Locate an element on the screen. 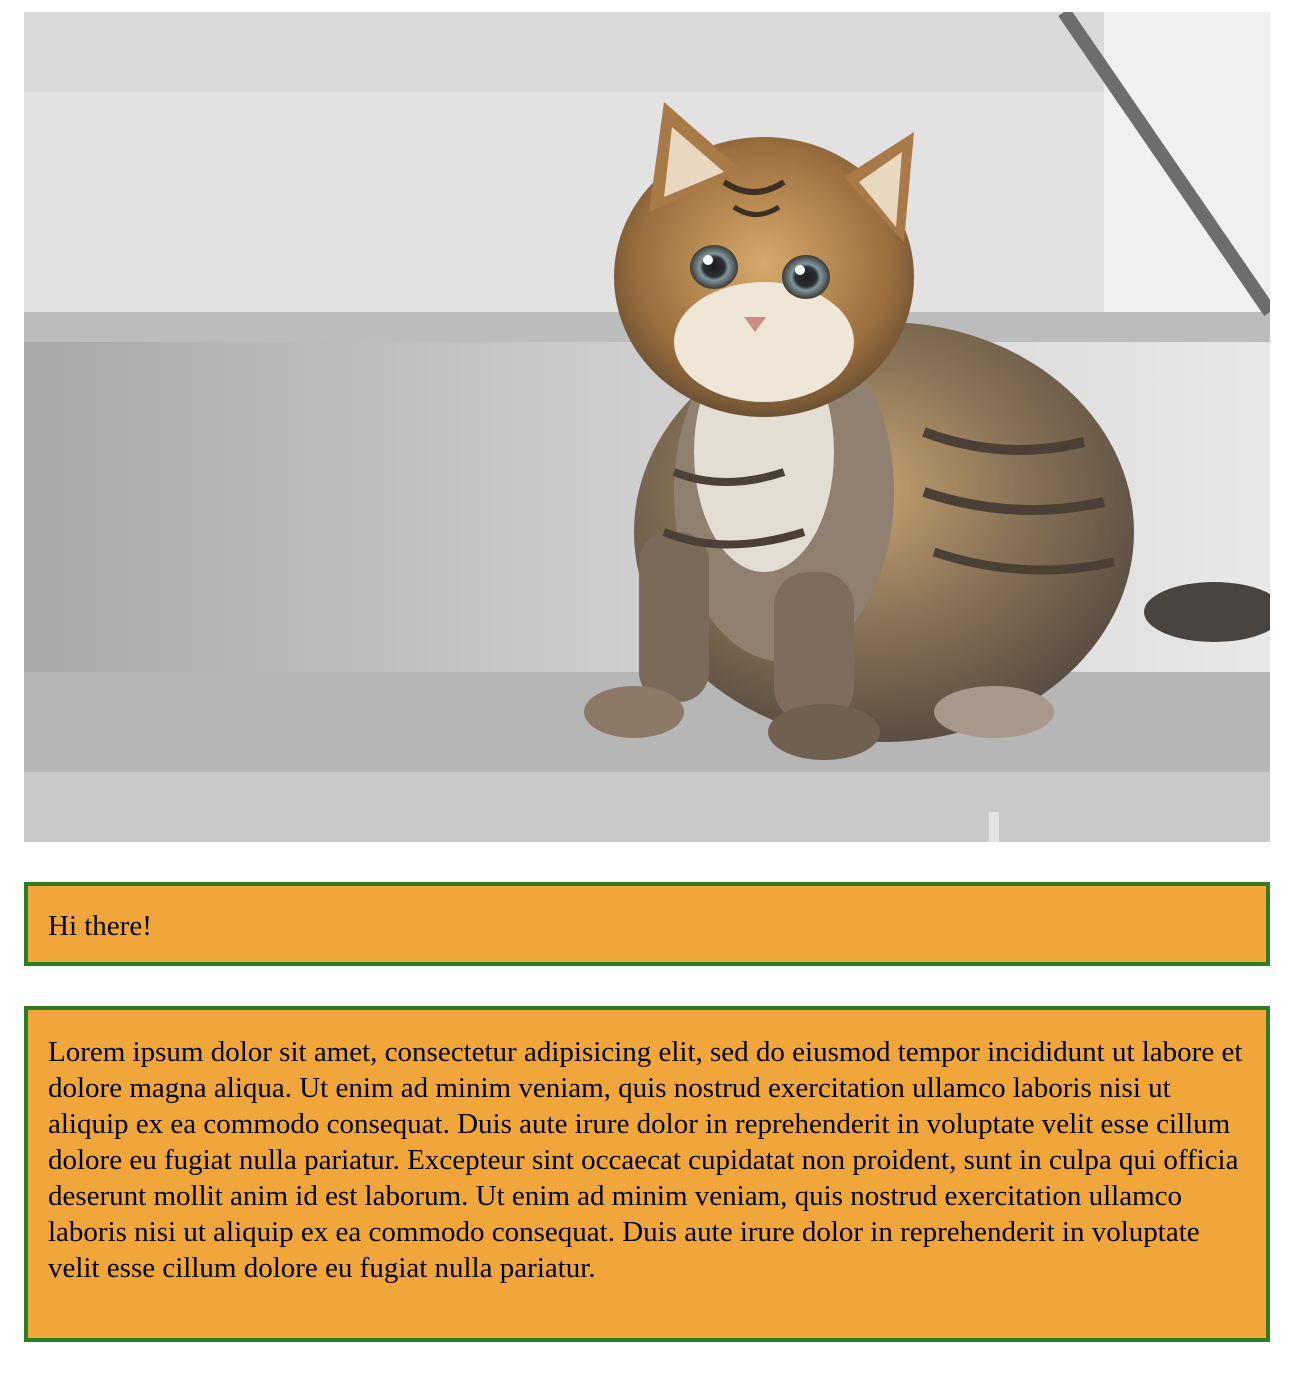 This screenshot has height=1390, width=1314. greeting-box: Hi there! is located at coordinates (647, 924).